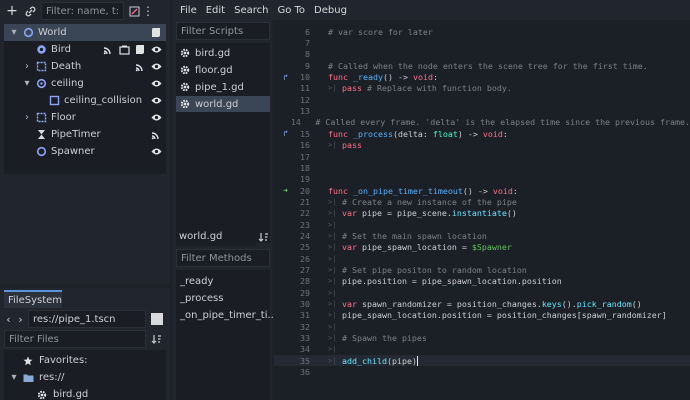 Image resolution: width=690 pixels, height=400 pixels. I want to click on code-line: 22 >| var pipe = pipe_scene. instantiate(), so click(482, 213).